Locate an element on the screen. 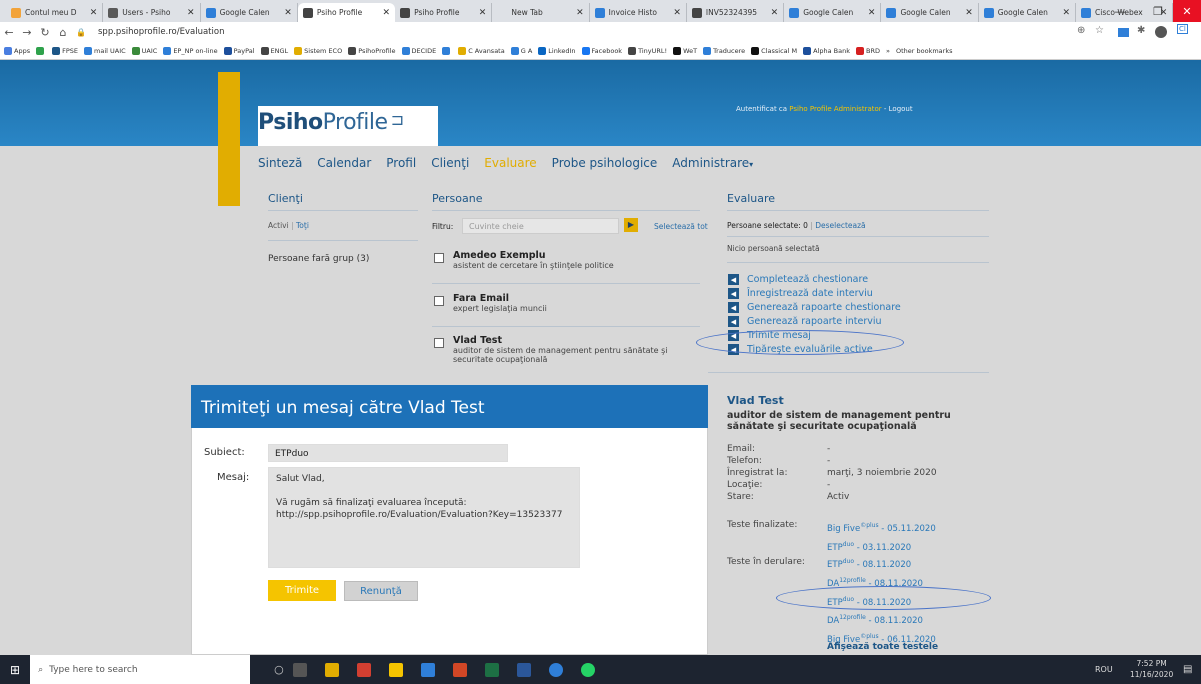  tray-lang: ROU is located at coordinates (1104, 669).